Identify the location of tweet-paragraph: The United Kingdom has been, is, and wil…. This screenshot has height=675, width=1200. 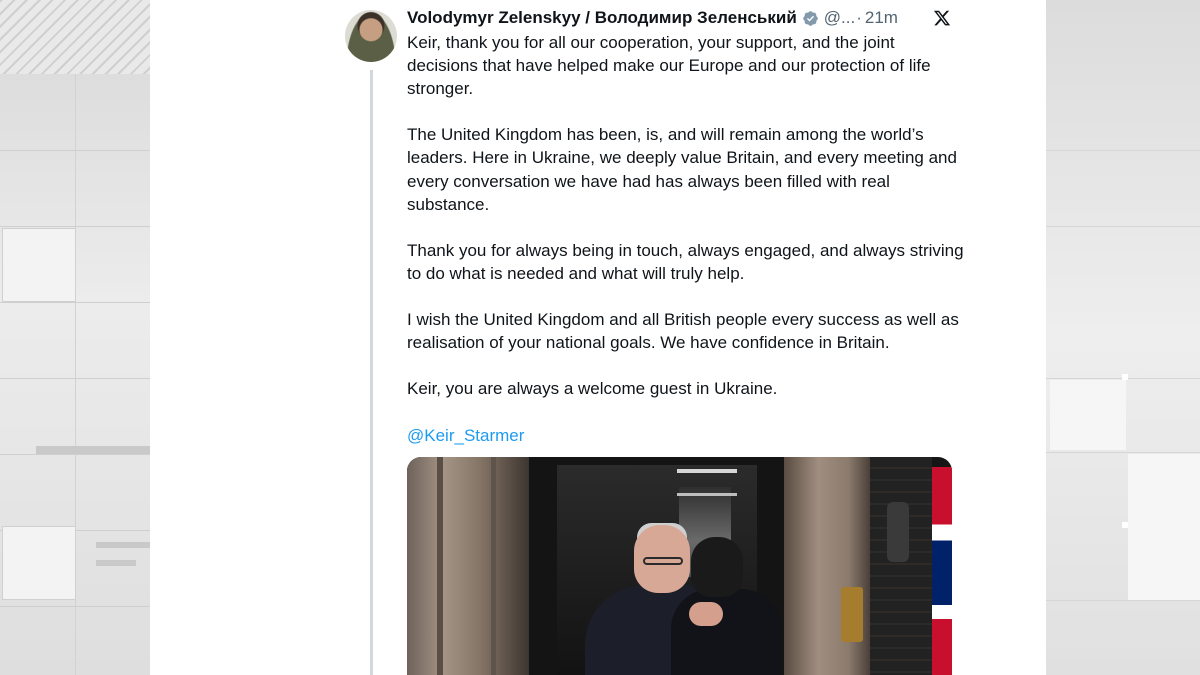
(682, 169).